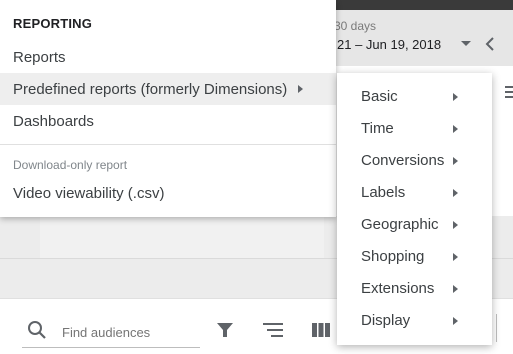  What do you see at coordinates (509, 92) in the screenshot?
I see `menu-lines-icon` at bounding box center [509, 92].